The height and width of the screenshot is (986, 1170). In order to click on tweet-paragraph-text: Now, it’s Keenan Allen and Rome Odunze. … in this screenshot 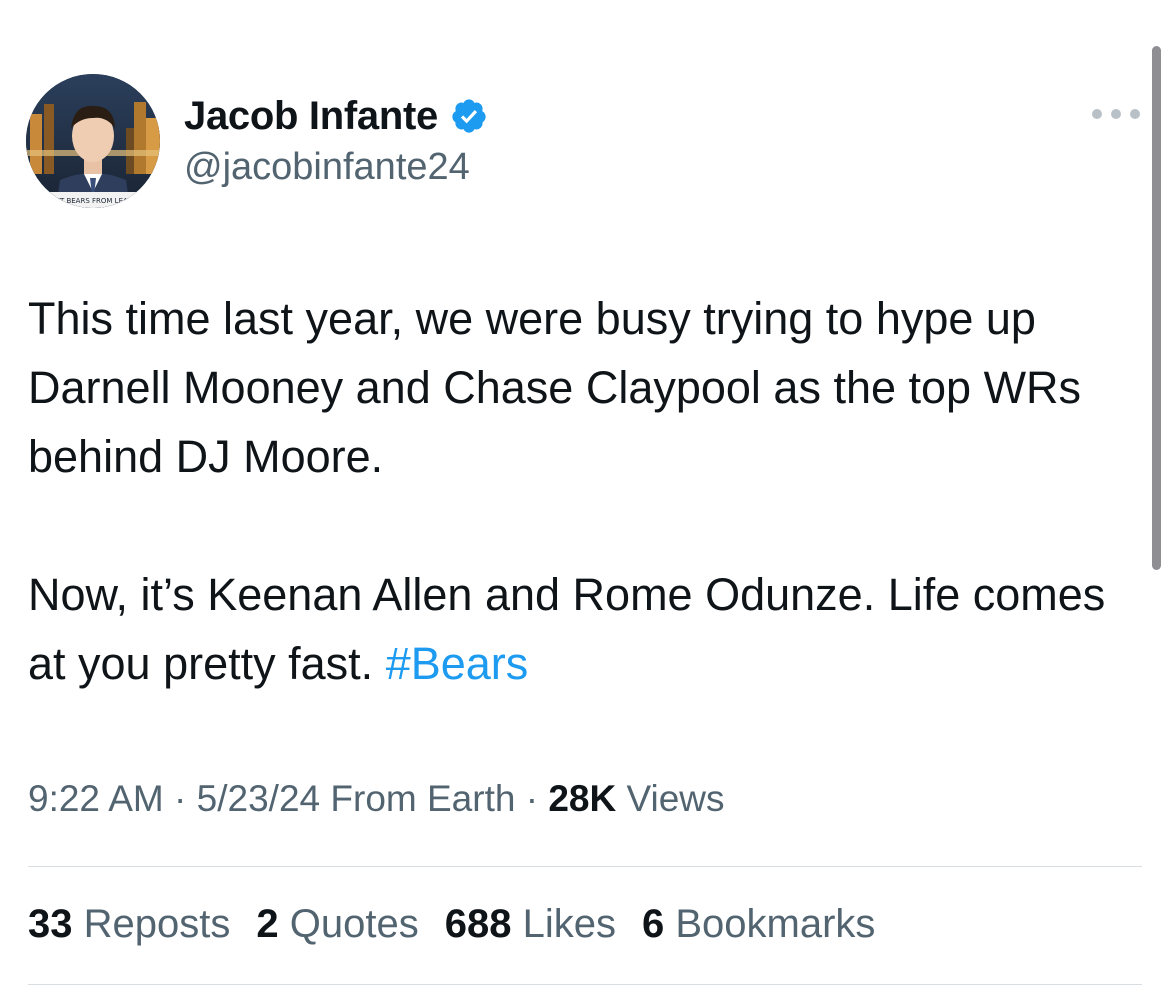, I will do `click(567, 629)`.